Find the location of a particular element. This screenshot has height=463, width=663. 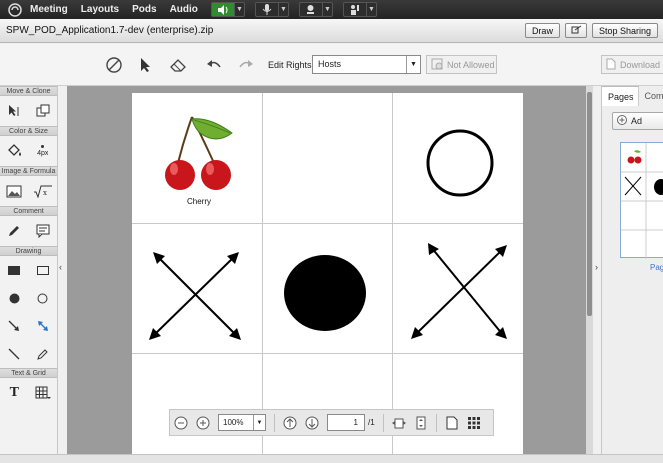

speaker-control: ▼ is located at coordinates (227, 9).